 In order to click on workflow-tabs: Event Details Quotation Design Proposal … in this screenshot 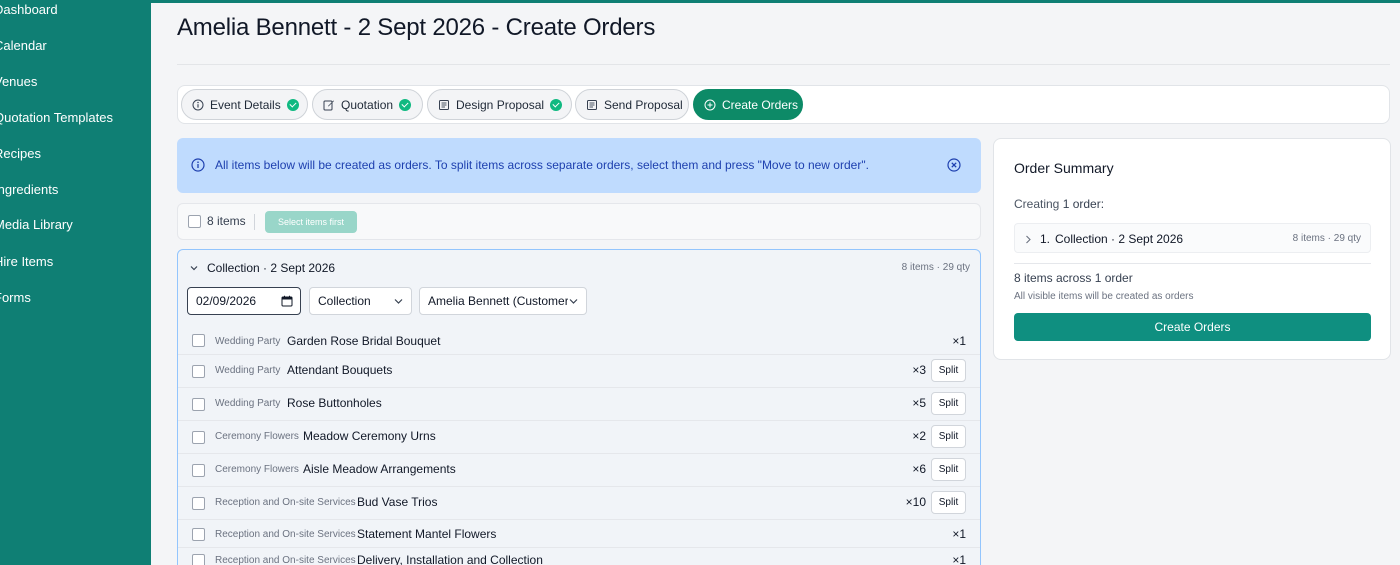, I will do `click(783, 104)`.